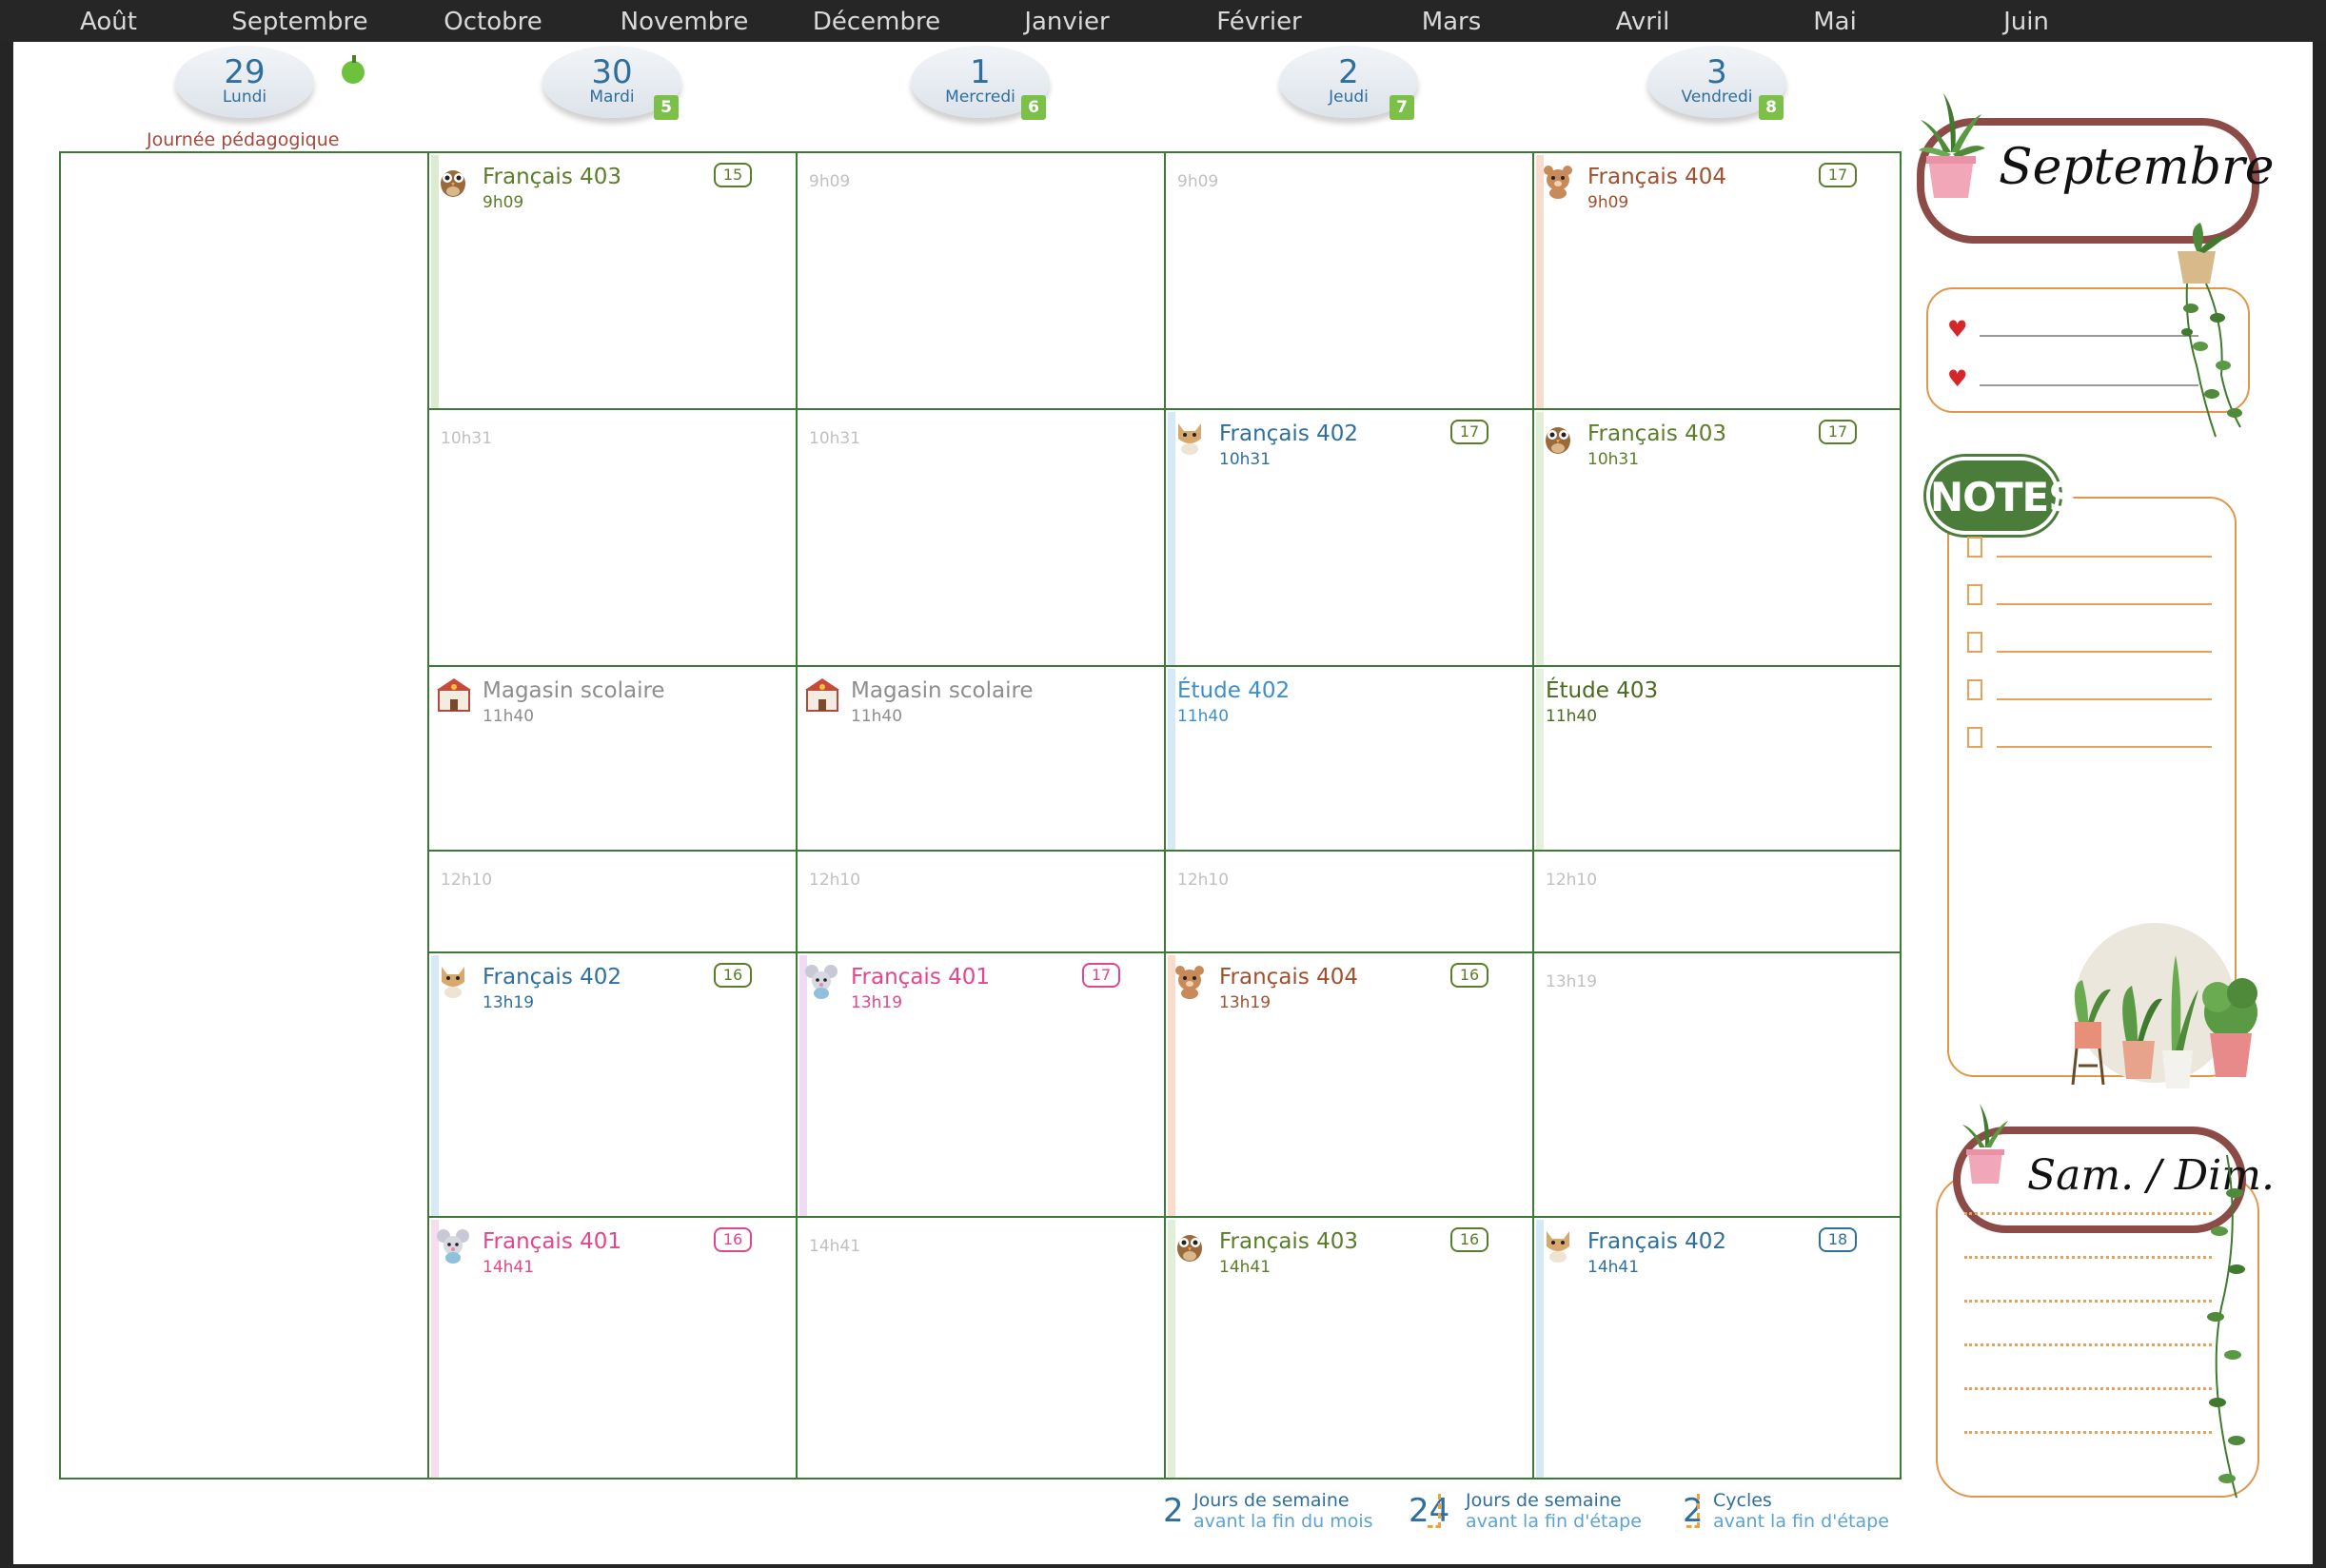  Describe the element at coordinates (245, 82) in the screenshot. I see `day-header-lundi: 29 Lundi` at that location.